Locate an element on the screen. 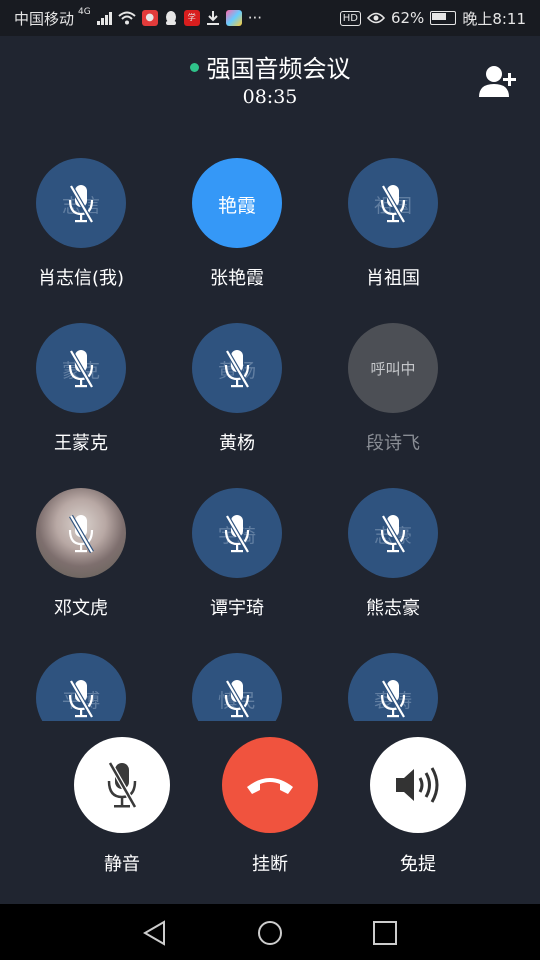  status-right: HD 62% 晚上8:11 is located at coordinates (432, 18).